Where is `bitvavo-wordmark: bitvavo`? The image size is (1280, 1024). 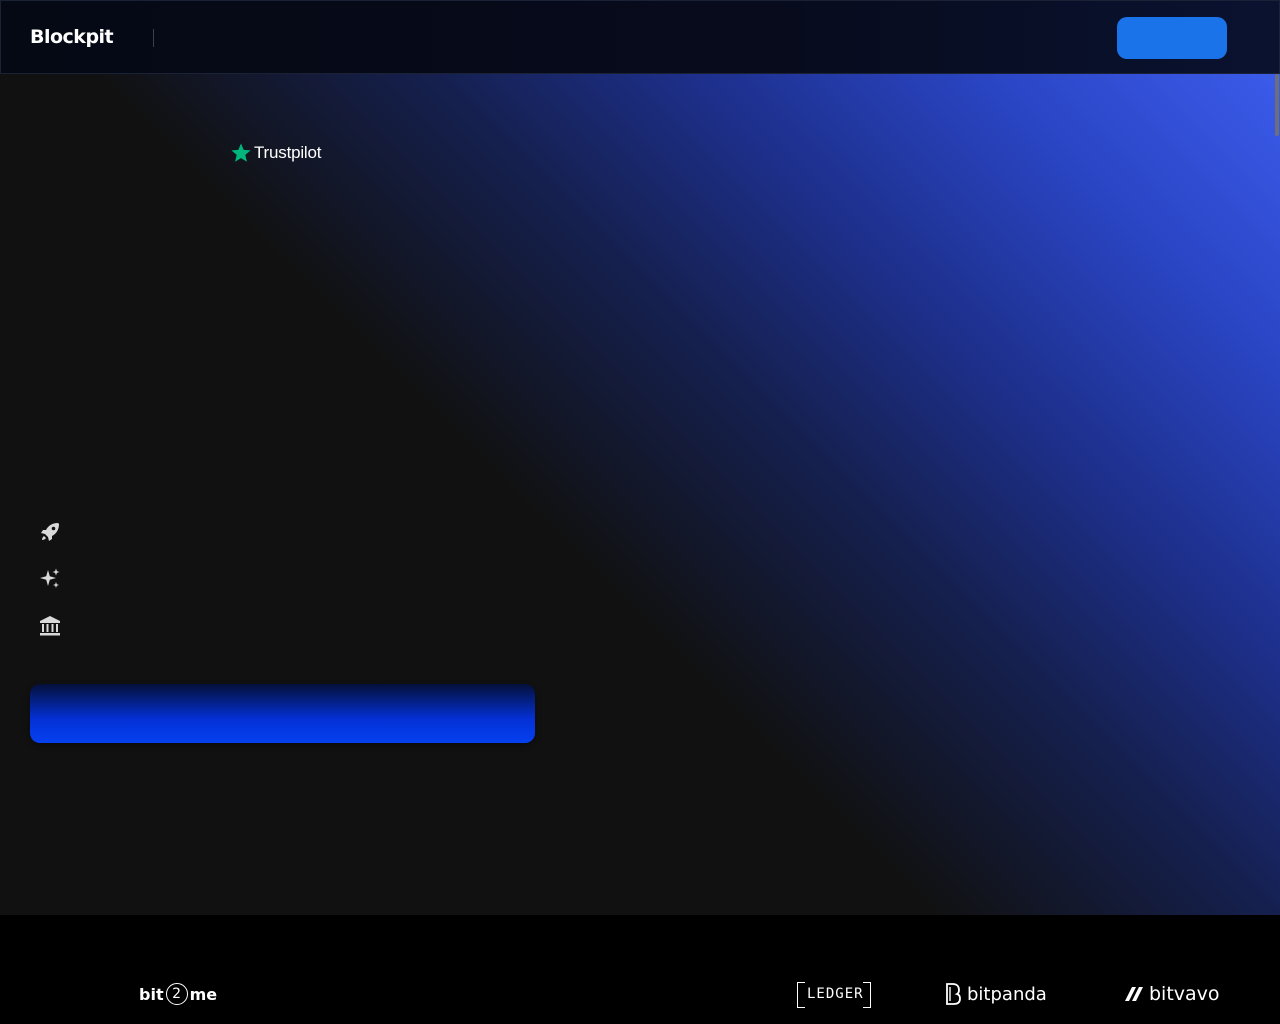 bitvavo-wordmark: bitvavo is located at coordinates (1184, 994).